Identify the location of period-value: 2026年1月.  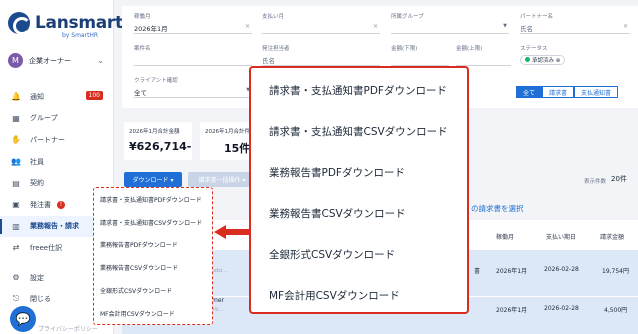
(151, 29).